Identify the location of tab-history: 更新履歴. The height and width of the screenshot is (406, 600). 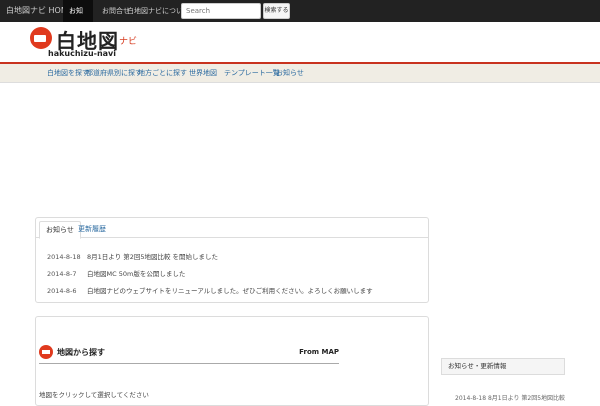
(92, 230).